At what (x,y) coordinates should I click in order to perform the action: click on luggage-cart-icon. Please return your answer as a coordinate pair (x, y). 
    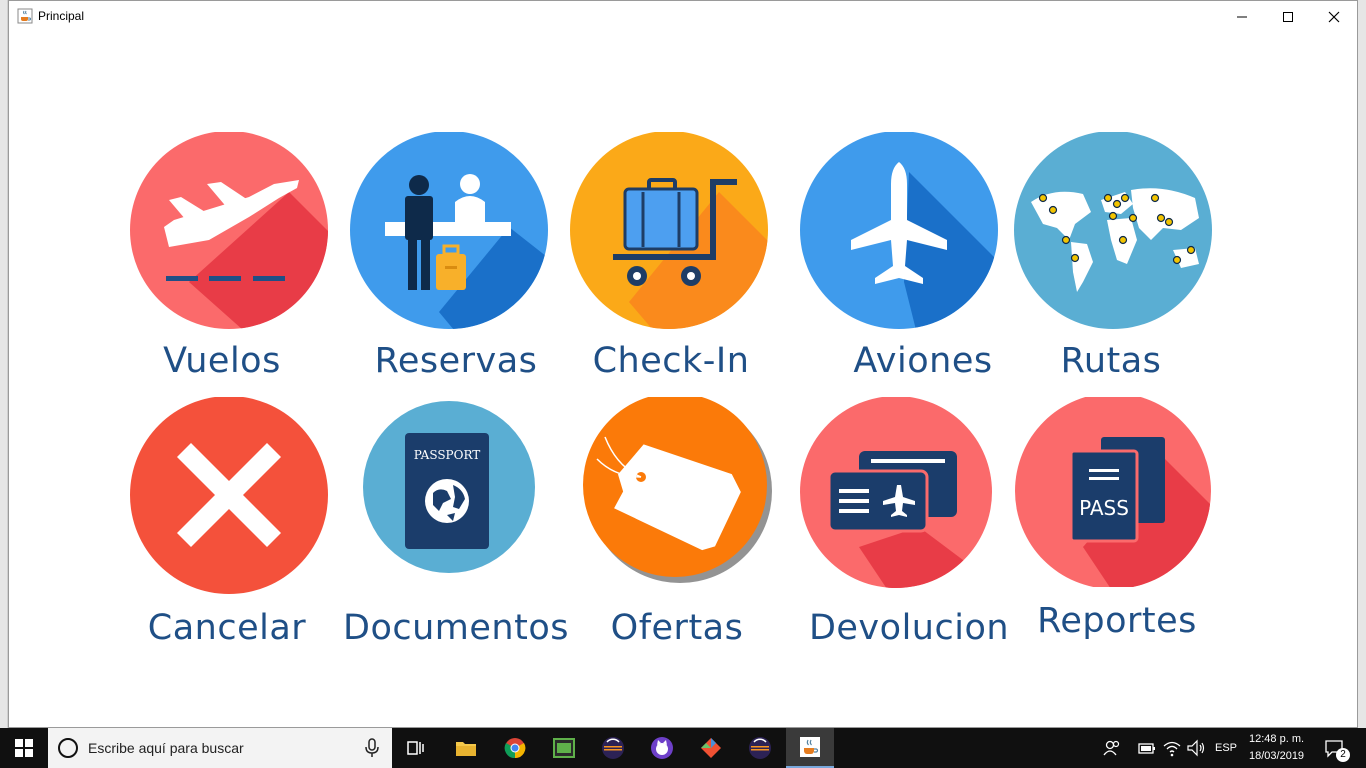
    Looking at the image, I should click on (669, 230).